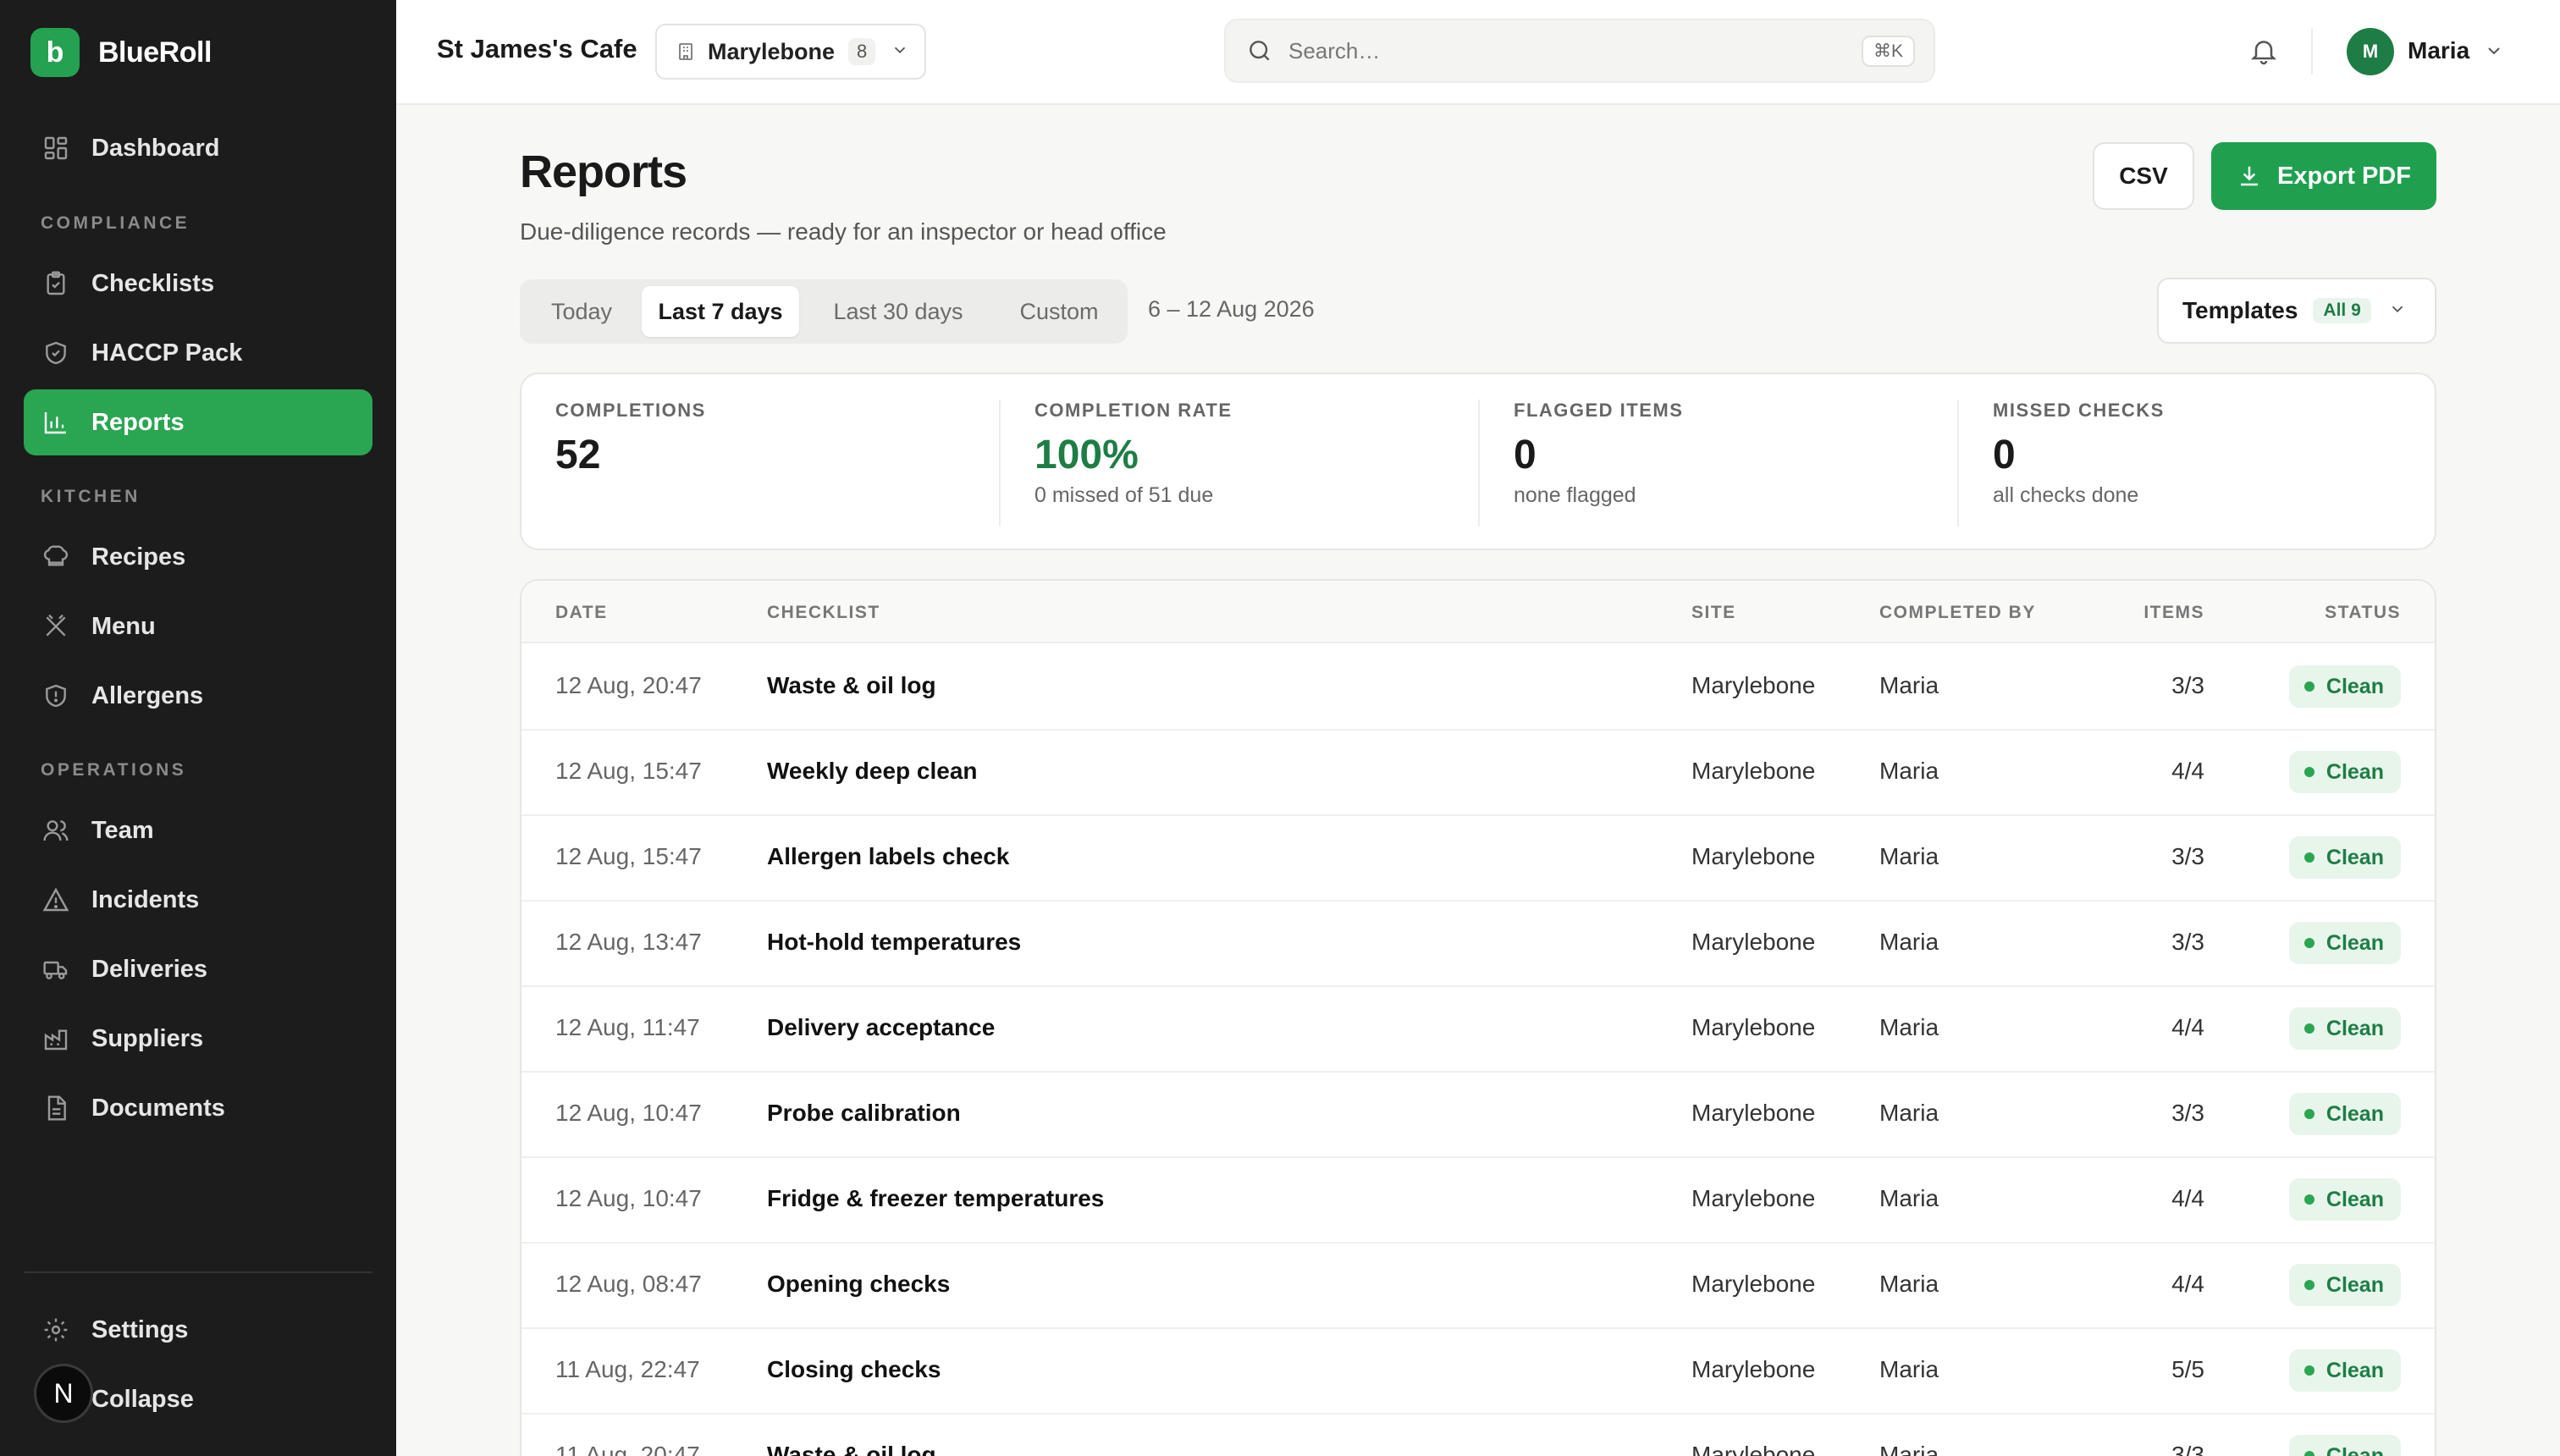  I want to click on column-header-site: SITE, so click(1713, 613).